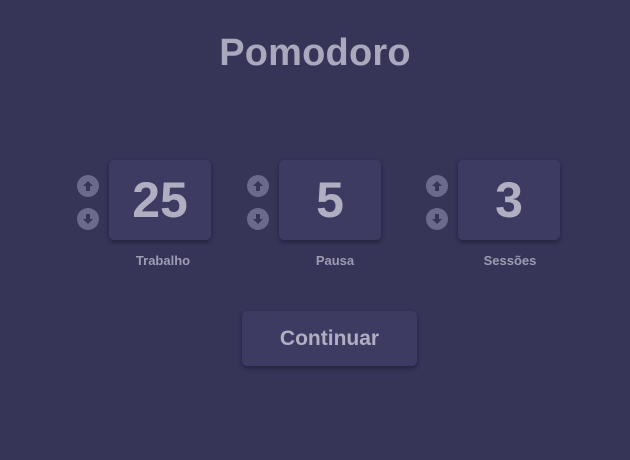  Describe the element at coordinates (163, 260) in the screenshot. I see `work-label: Trabalho` at that location.